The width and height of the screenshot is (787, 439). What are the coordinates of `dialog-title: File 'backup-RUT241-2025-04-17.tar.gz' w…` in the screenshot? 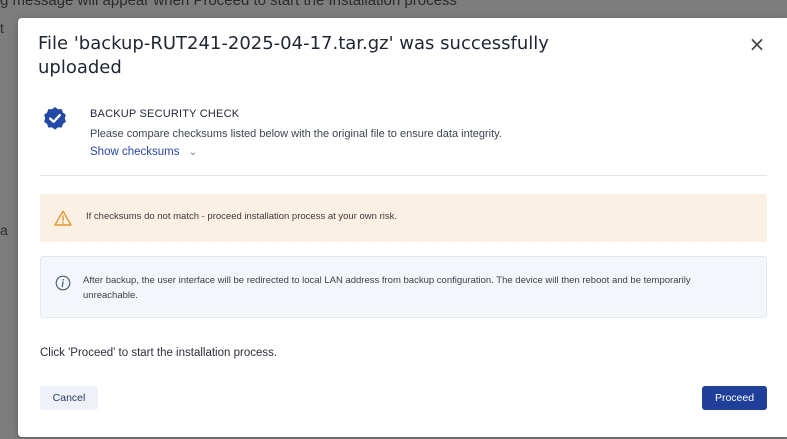 It's located at (293, 55).